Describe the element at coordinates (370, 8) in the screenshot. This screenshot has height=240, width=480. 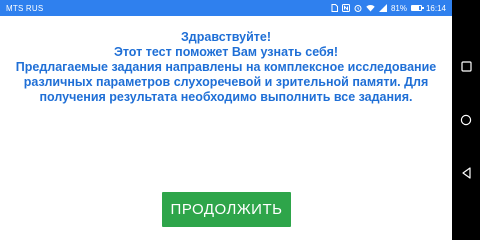
I see `wifi-icon` at that location.